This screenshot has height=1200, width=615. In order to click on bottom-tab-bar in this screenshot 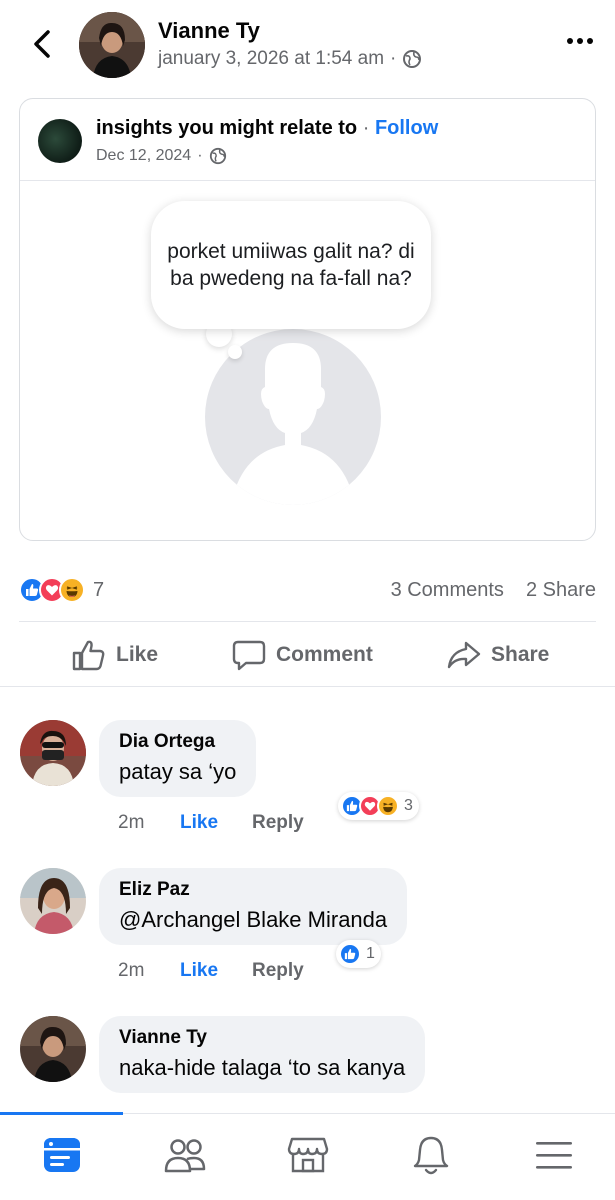, I will do `click(307, 1156)`.